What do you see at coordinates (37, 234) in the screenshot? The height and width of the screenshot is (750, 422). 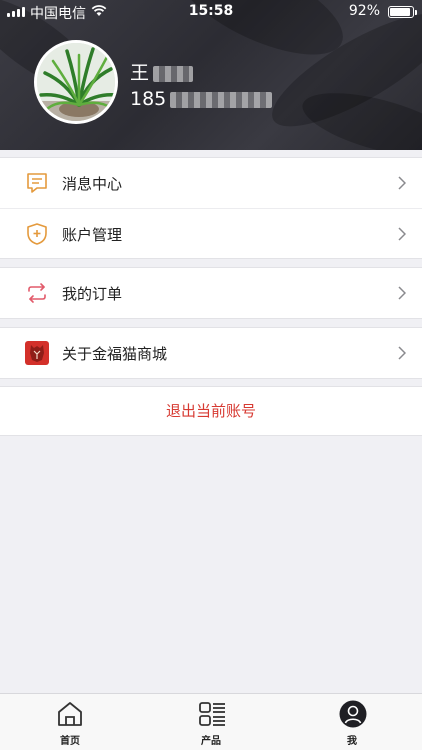 I see `shield-icon` at bounding box center [37, 234].